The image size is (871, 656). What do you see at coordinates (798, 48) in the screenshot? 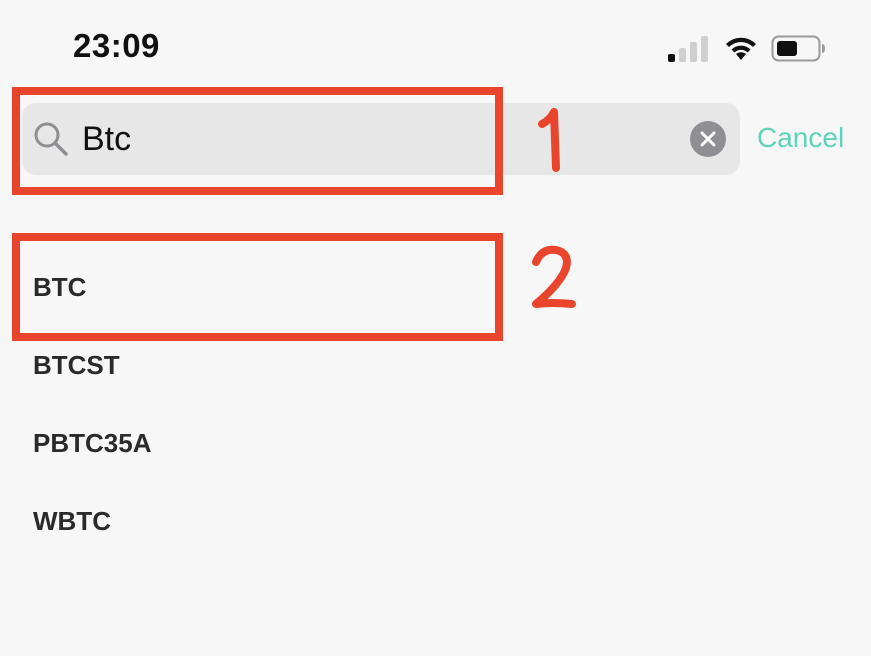
I see `battery-icon` at bounding box center [798, 48].